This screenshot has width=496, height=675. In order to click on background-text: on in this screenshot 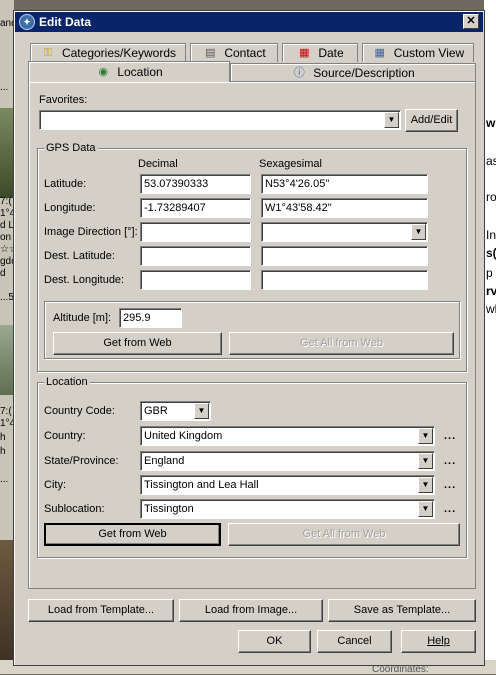, I will do `click(6, 237)`.